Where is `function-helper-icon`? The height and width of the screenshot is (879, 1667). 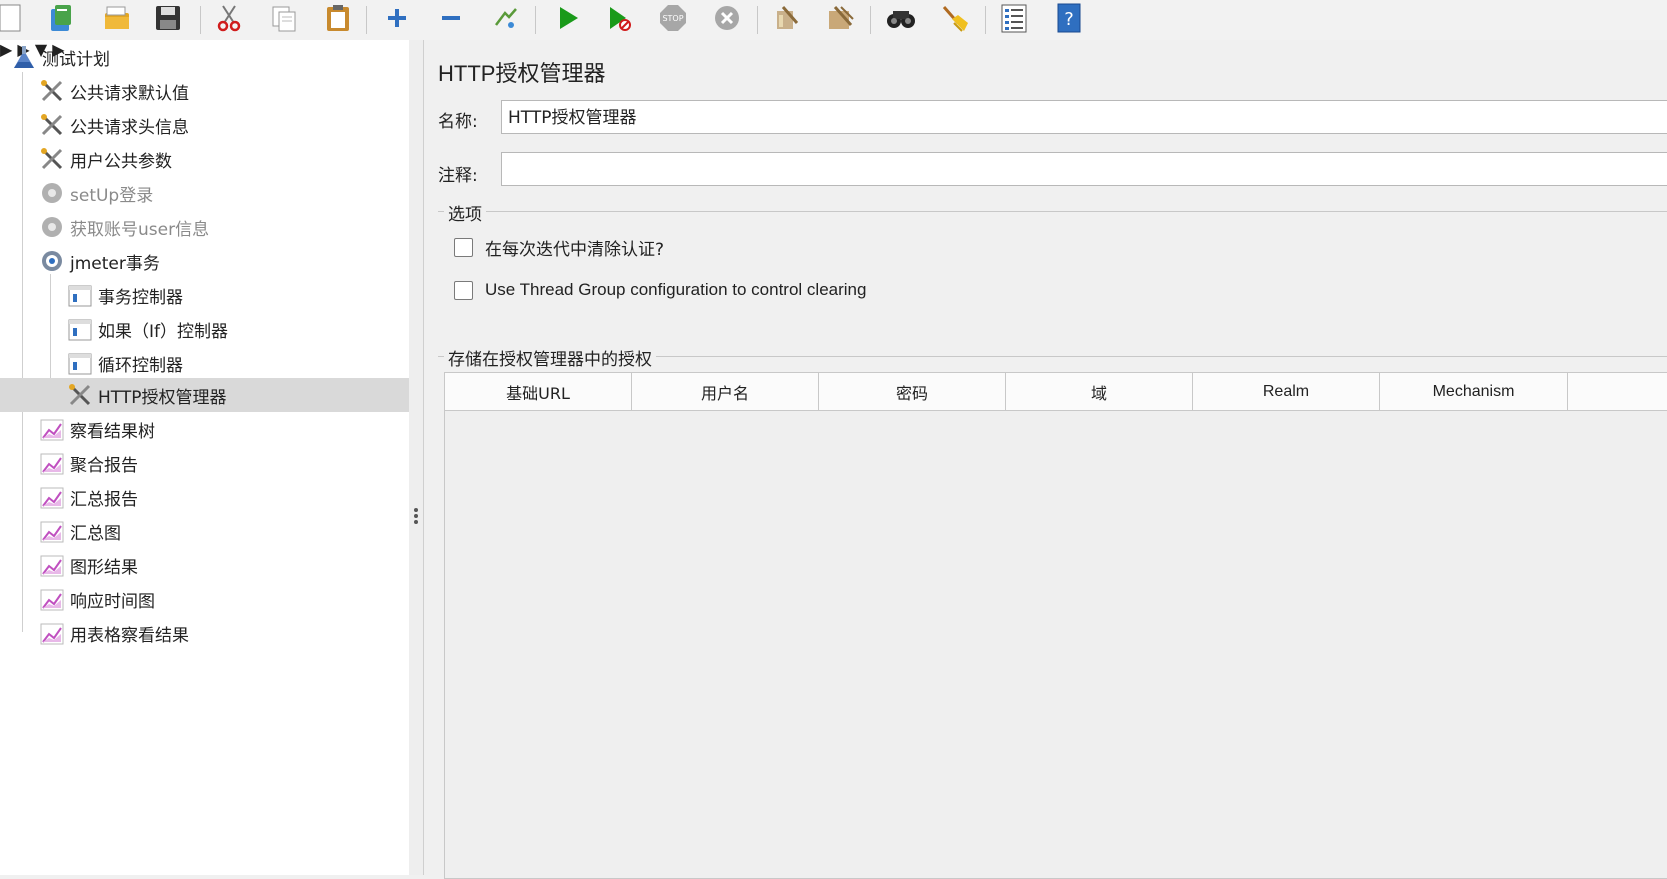 function-helper-icon is located at coordinates (1014, 18).